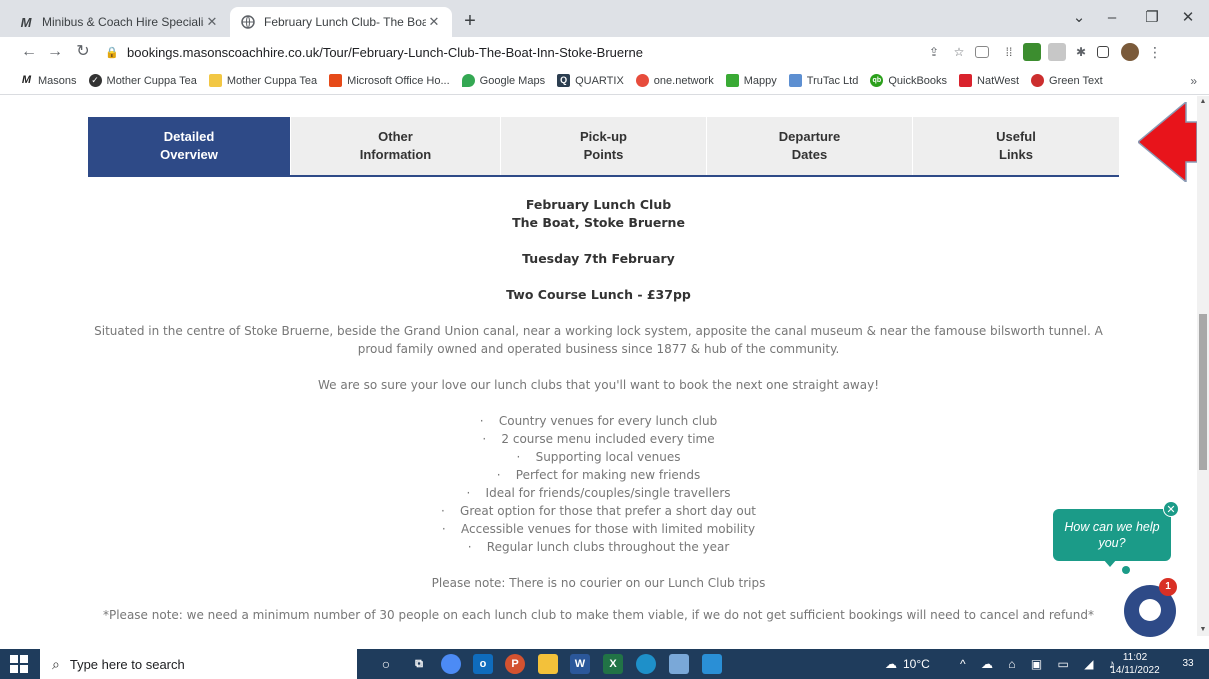  I want to click on chat-prompt-bubble: How can we help you?, so click(1112, 535).